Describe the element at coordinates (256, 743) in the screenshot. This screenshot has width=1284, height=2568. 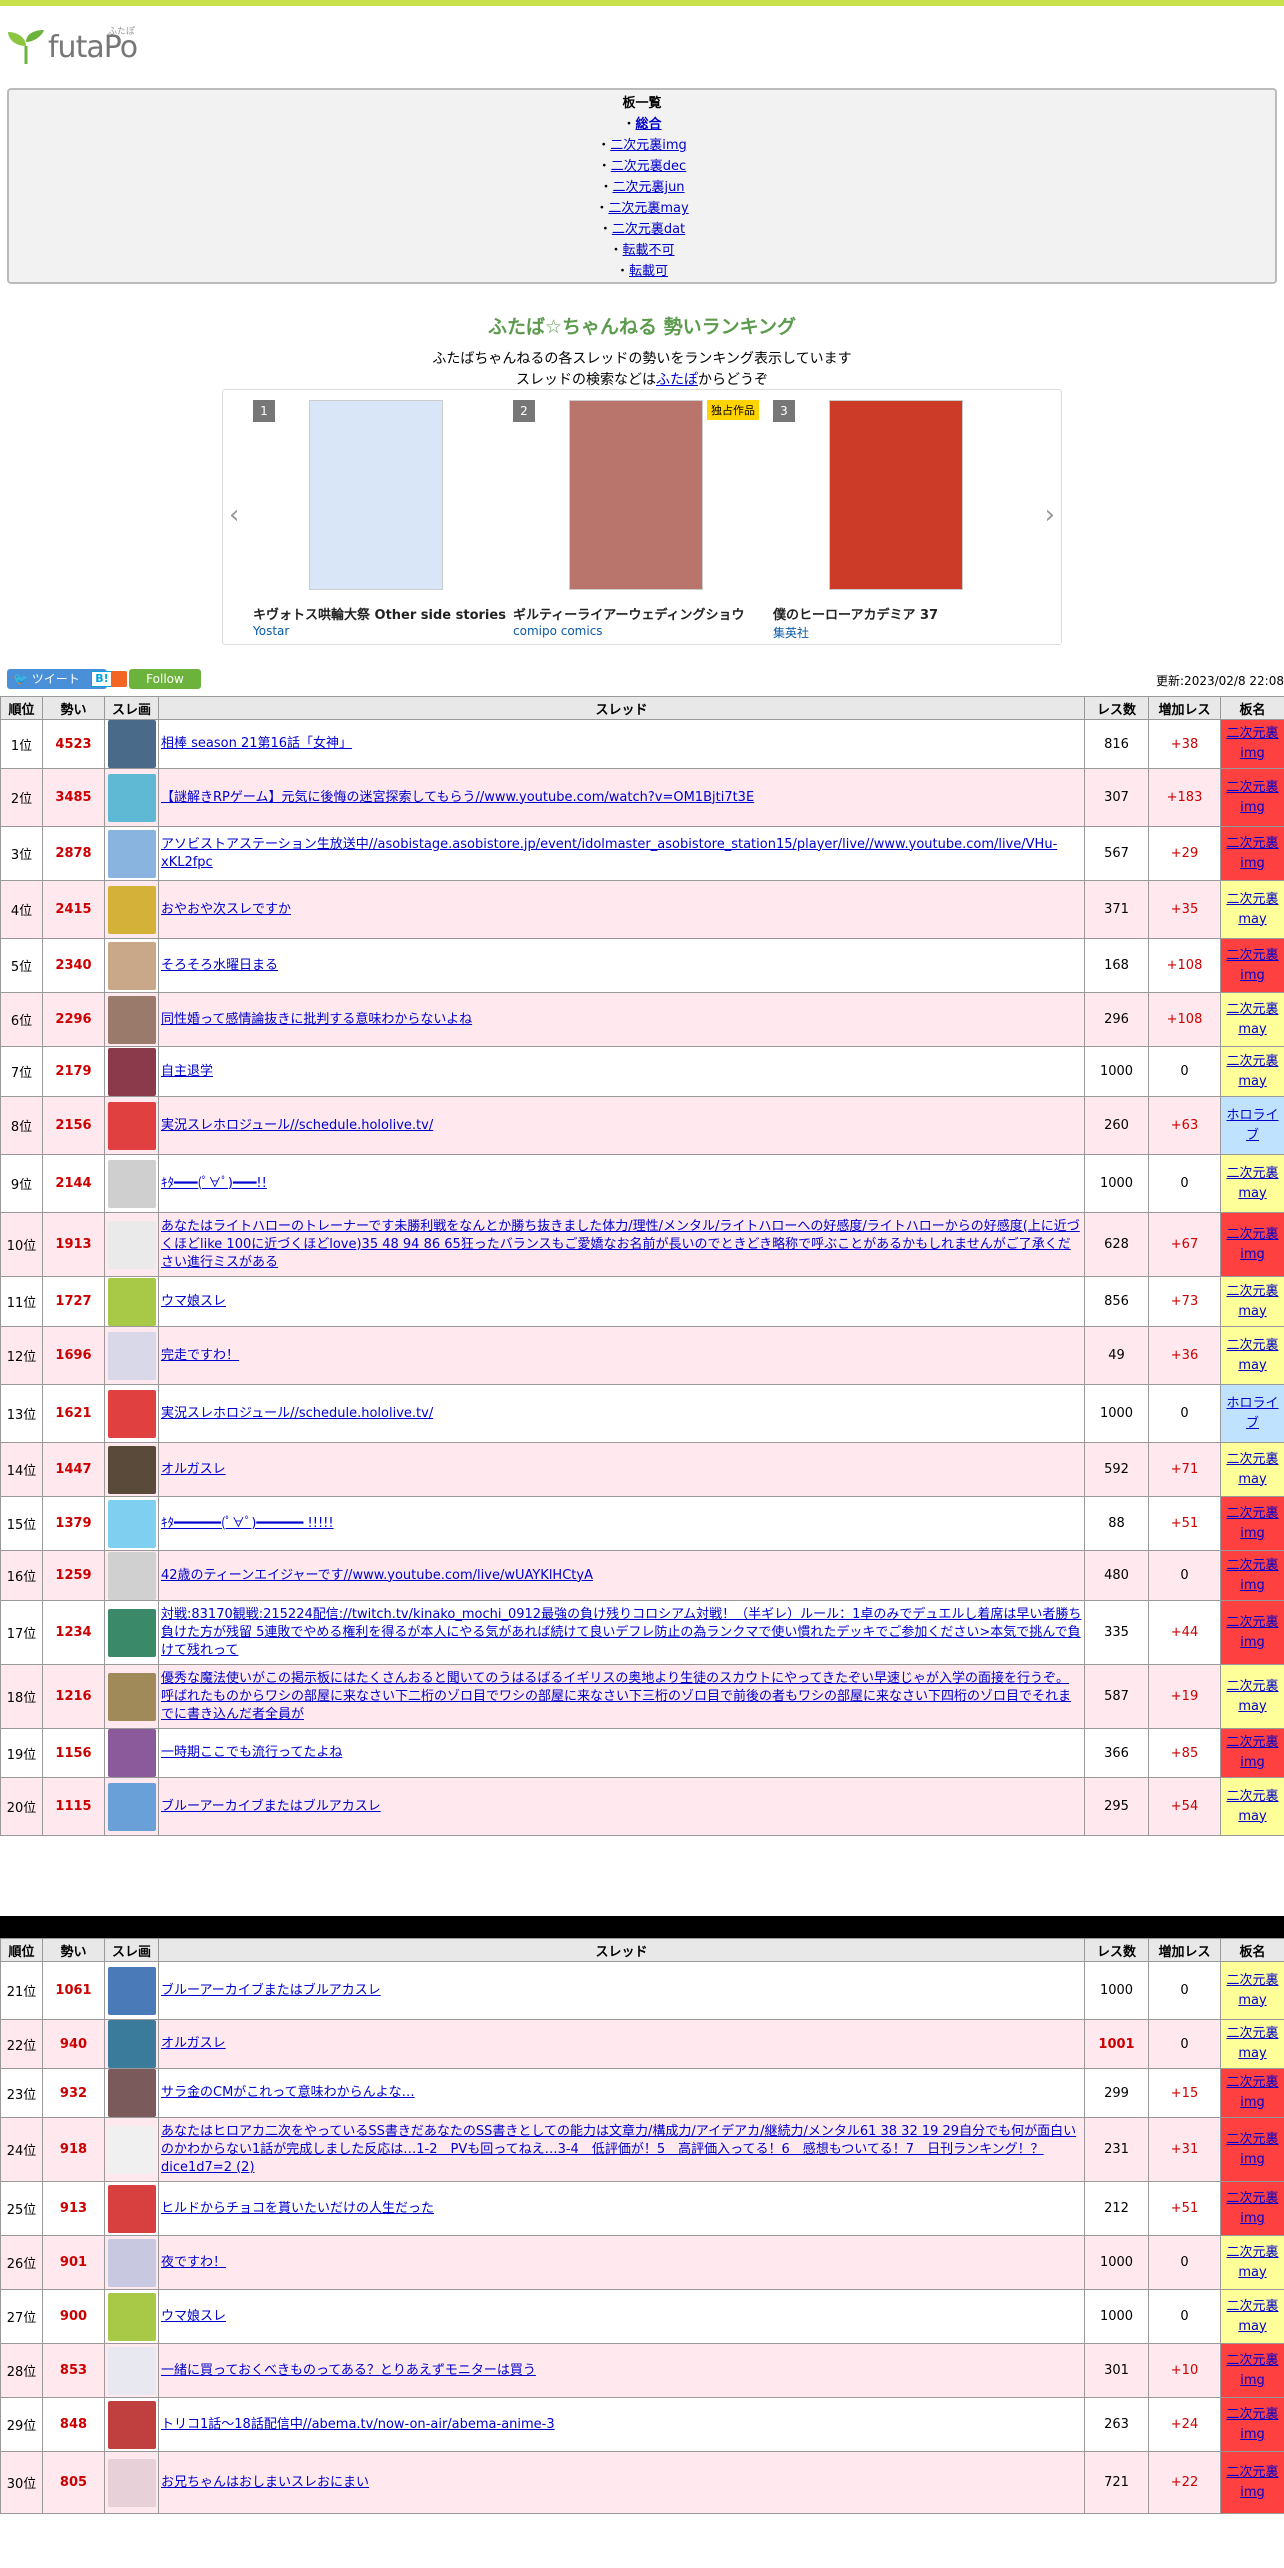
I see `thread-link: 相棒 season 21第16話「女神」` at that location.